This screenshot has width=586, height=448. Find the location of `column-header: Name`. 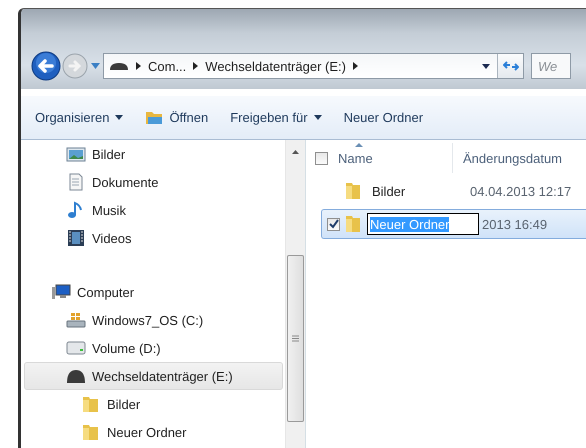

column-header: Name is located at coordinates (355, 158).